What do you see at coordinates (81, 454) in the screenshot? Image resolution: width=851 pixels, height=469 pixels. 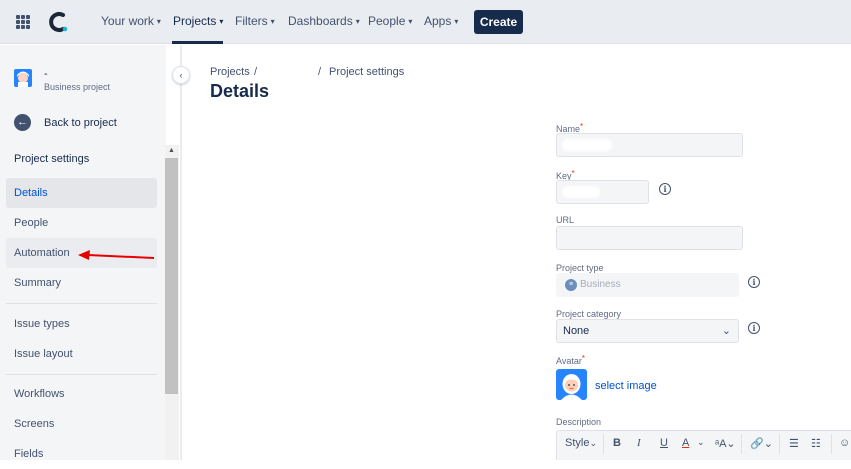 I see `sidebar-item-fields: Fields` at bounding box center [81, 454].